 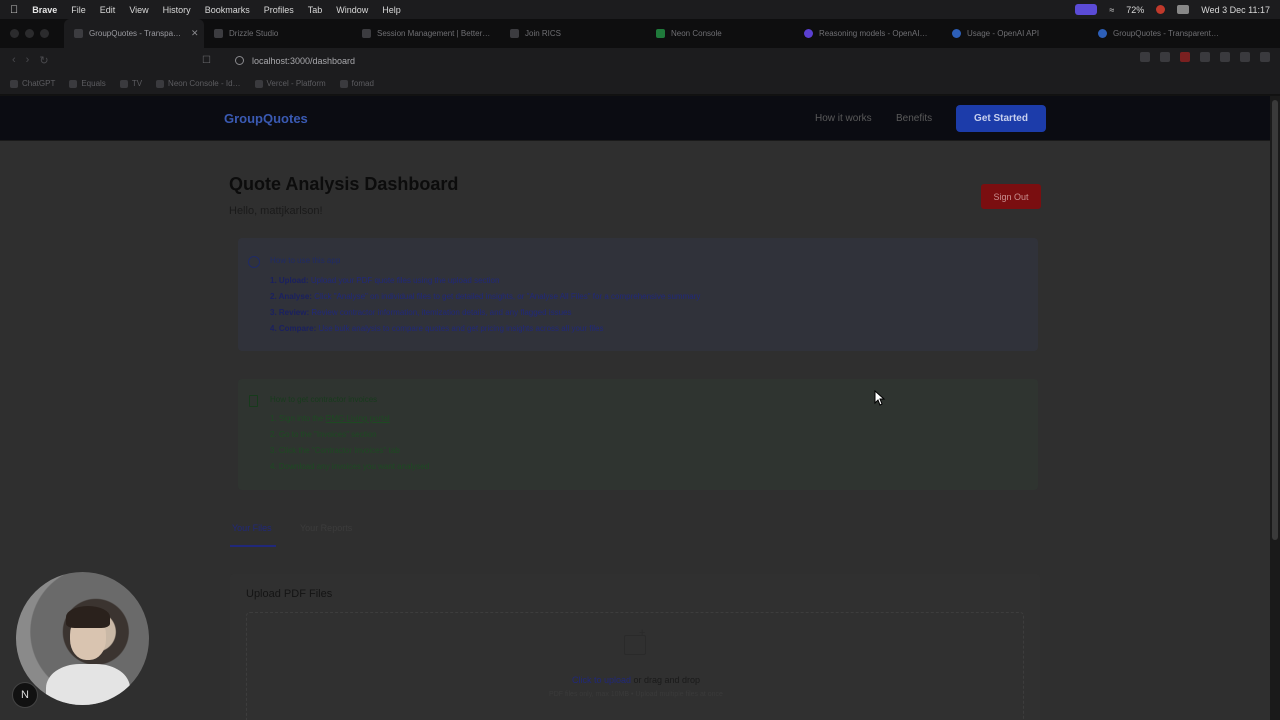 I want to click on dropzone-text: Click to upload or drag and drop, so click(x=636, y=680).